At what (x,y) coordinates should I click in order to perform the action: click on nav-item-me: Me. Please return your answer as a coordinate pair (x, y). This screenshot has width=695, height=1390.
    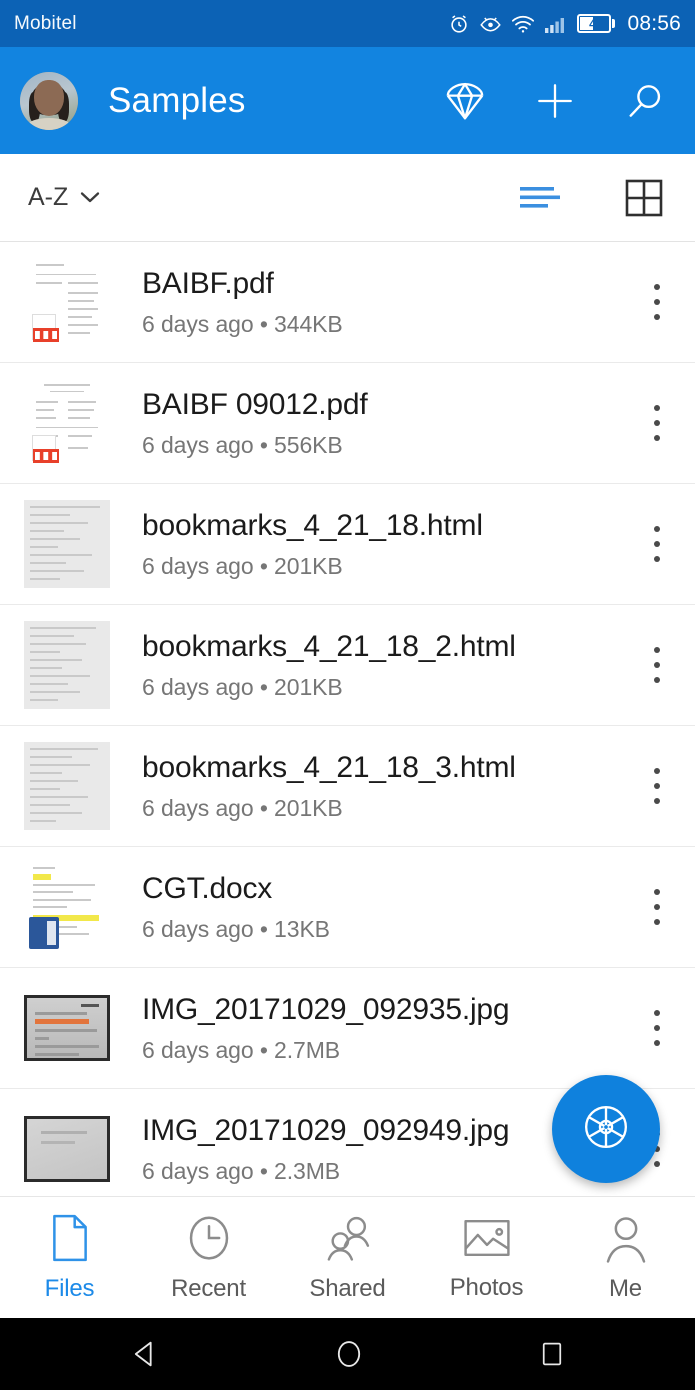
    Looking at the image, I should click on (625, 1258).